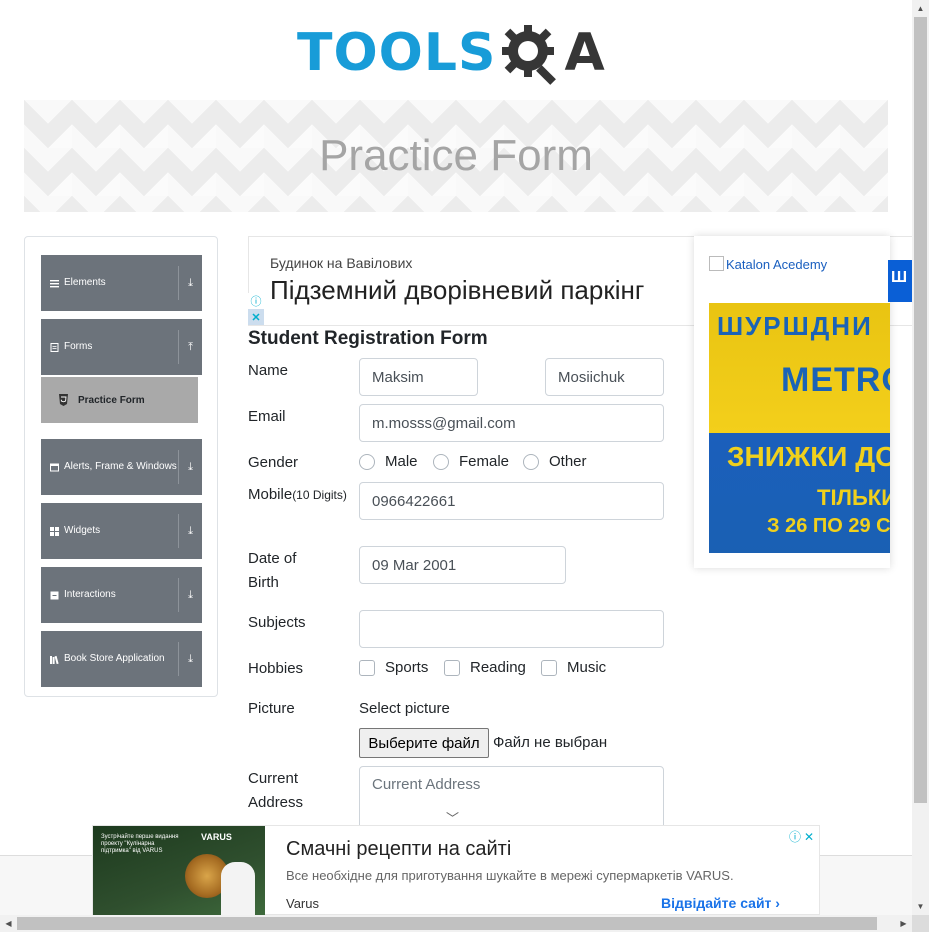  I want to click on file-status: Файл не выбран, so click(550, 742).